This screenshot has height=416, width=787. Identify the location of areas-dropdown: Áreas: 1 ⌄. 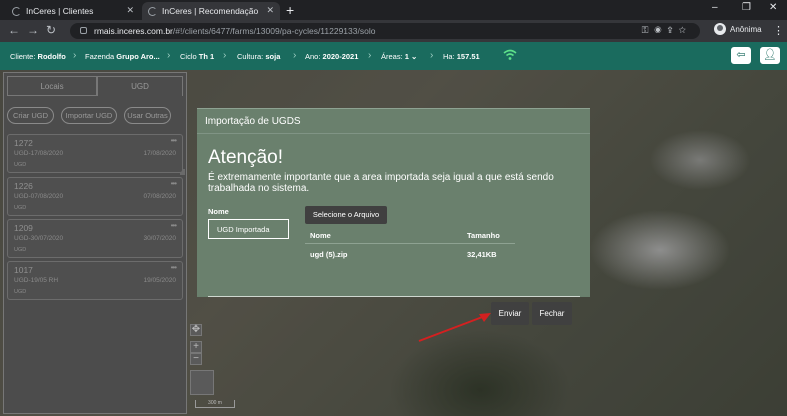
(399, 56).